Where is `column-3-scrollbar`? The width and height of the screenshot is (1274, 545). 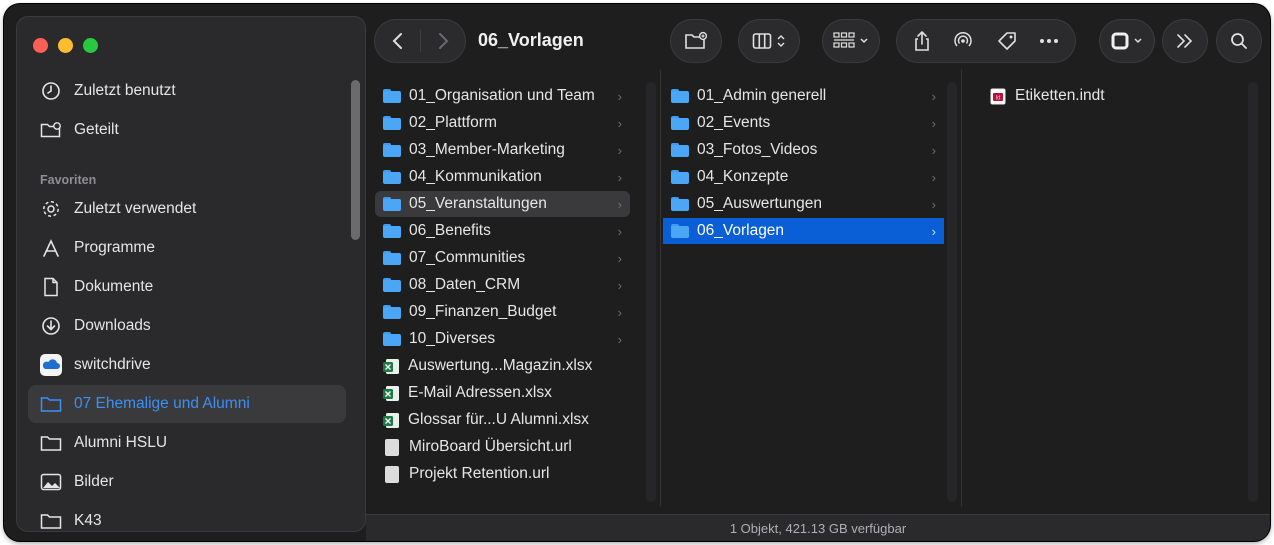 column-3-scrollbar is located at coordinates (1253, 292).